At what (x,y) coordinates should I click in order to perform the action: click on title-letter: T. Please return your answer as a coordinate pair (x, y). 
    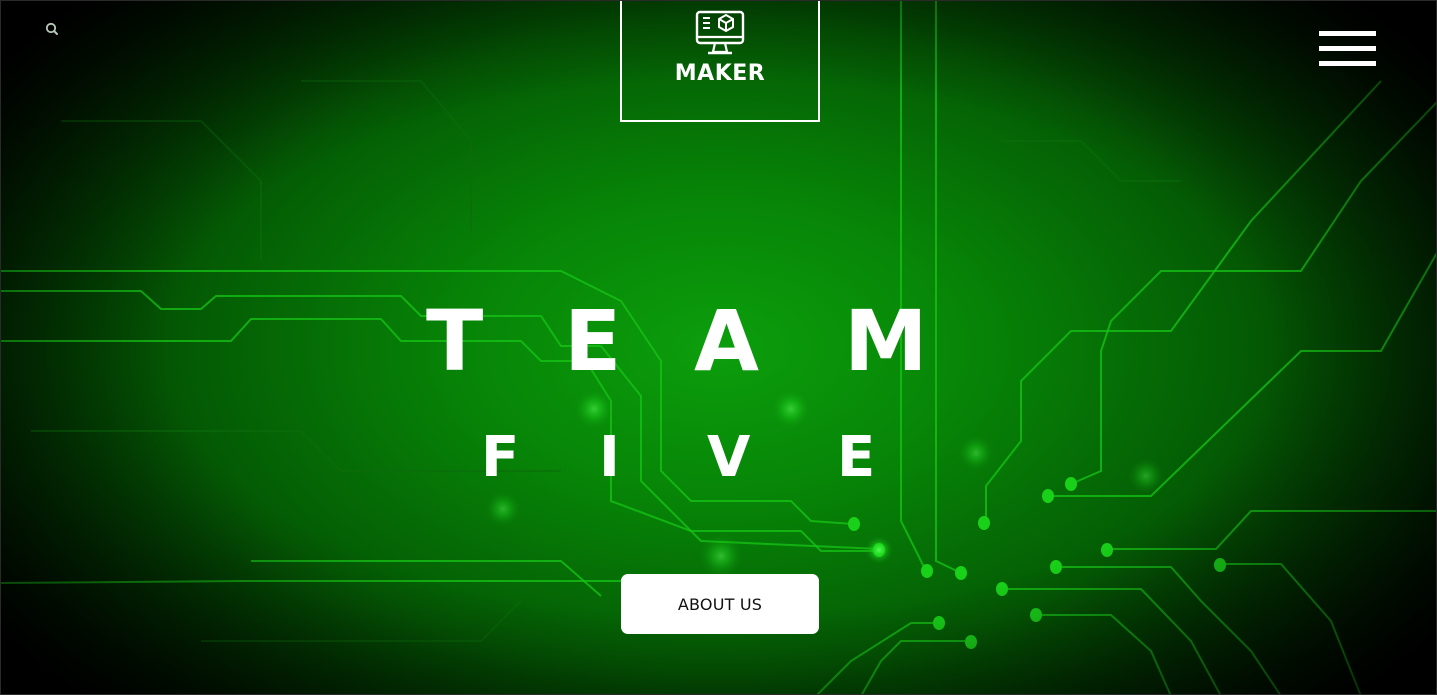
    Looking at the image, I should click on (455, 341).